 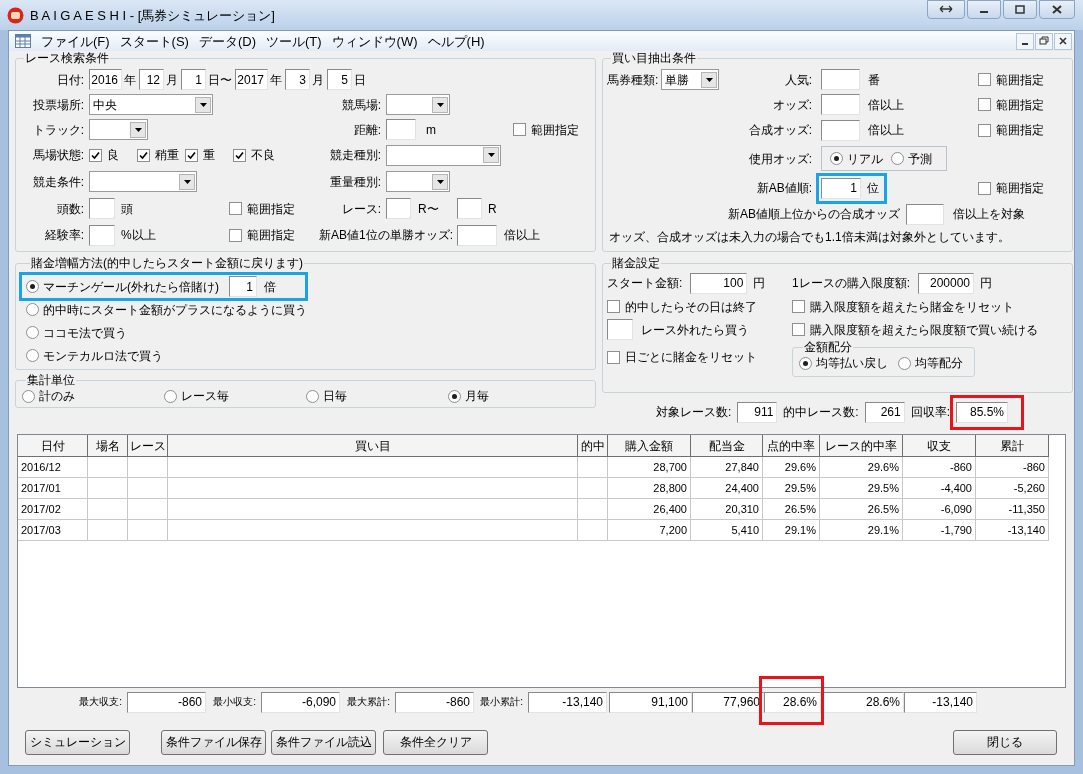 What do you see at coordinates (456, 41) in the screenshot?
I see `menu-item: ヘルプ(H)` at bounding box center [456, 41].